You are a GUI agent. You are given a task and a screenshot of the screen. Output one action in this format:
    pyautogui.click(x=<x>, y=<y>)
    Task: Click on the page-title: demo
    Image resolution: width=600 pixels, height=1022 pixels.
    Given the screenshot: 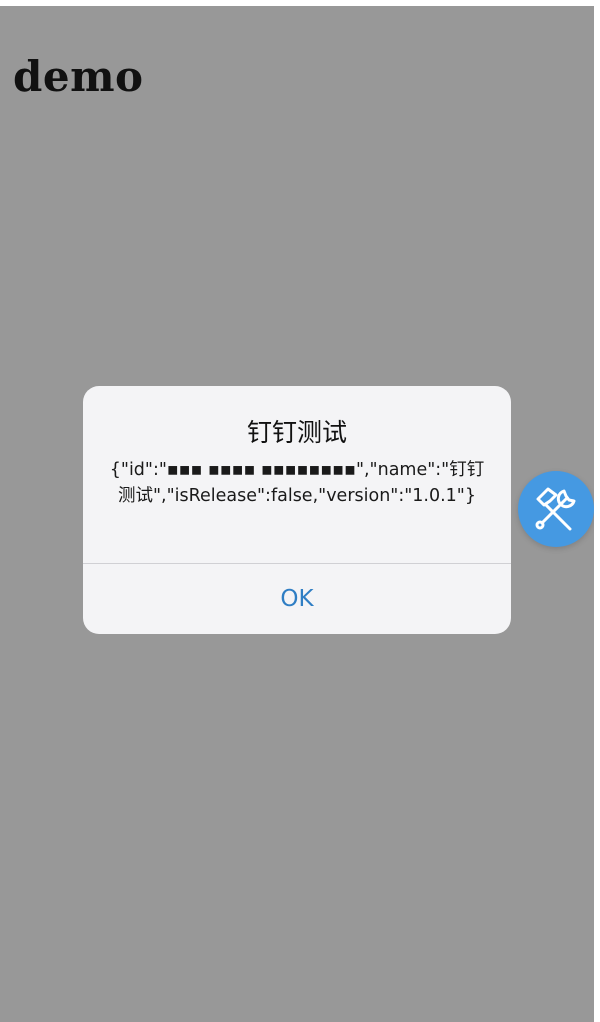 What is the action you would take?
    pyautogui.click(x=78, y=76)
    